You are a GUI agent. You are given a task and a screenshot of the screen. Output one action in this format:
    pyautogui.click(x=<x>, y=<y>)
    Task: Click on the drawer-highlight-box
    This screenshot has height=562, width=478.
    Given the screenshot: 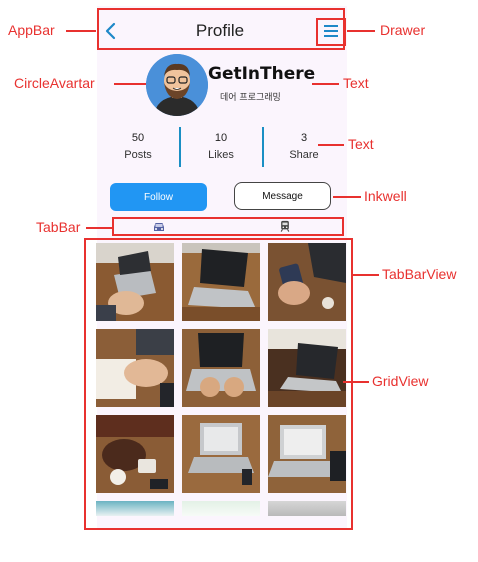 What is the action you would take?
    pyautogui.click(x=331, y=32)
    